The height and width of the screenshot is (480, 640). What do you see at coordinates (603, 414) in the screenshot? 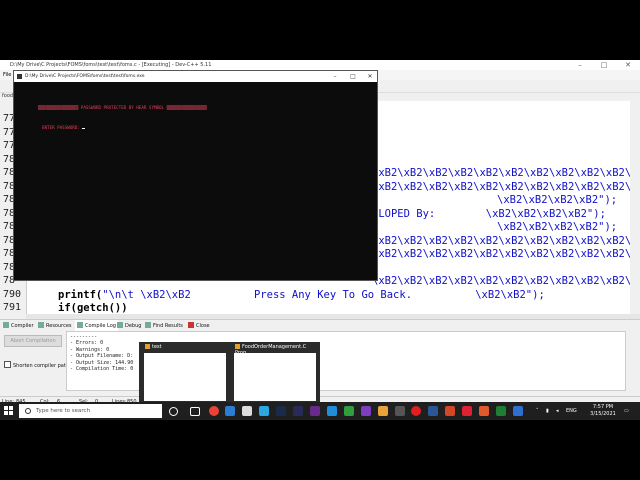
I see `clock-date: 3/15/2021` at bounding box center [603, 414].